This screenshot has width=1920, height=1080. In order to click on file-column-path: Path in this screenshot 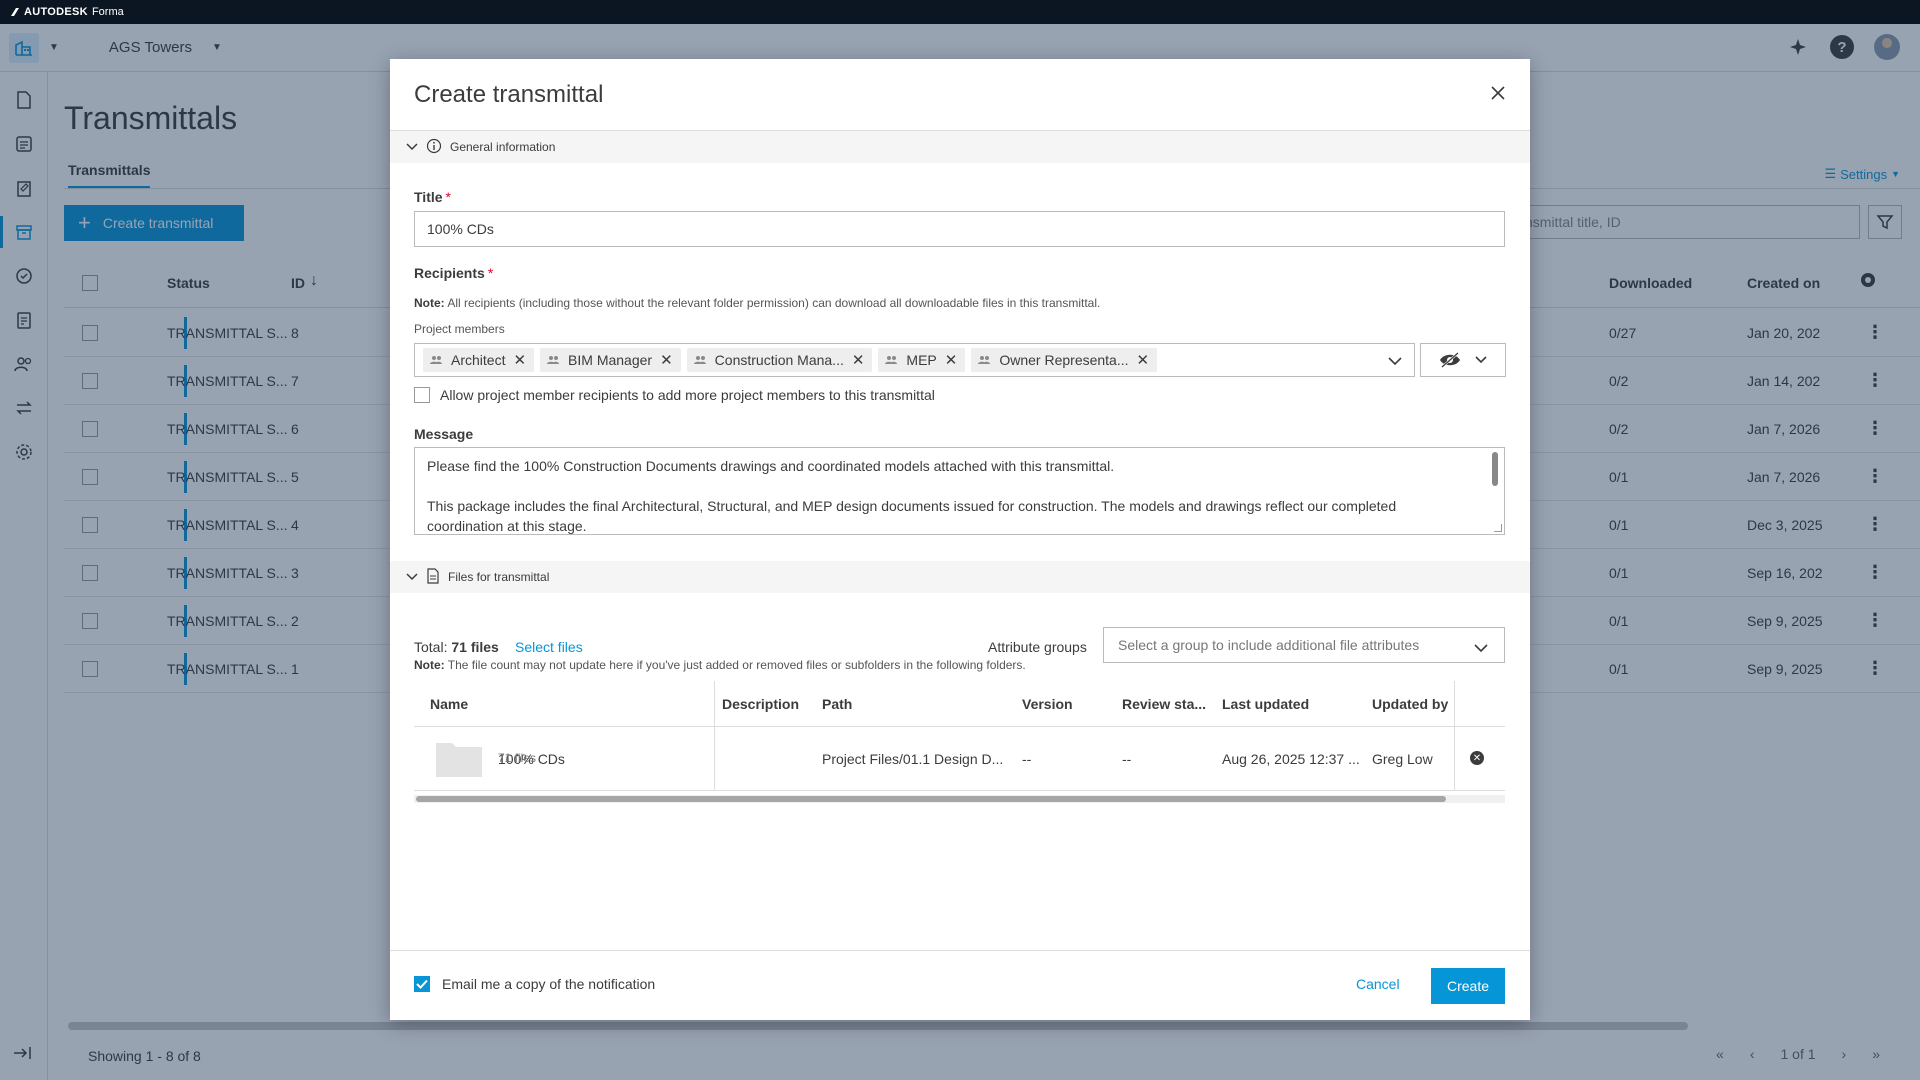, I will do `click(837, 704)`.